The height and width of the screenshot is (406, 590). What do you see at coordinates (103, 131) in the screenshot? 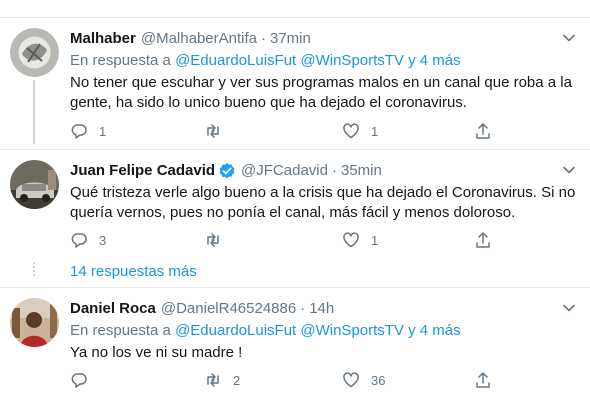
I see `reply-count: 1` at bounding box center [103, 131].